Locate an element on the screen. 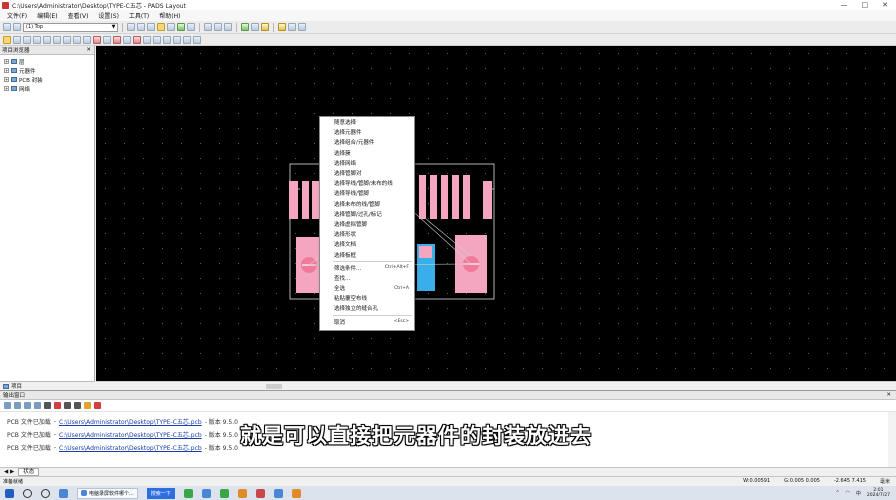 This screenshot has width=896, height=500. menu-item-select-all: 全选 Ctrl+A is located at coordinates (367, 288).